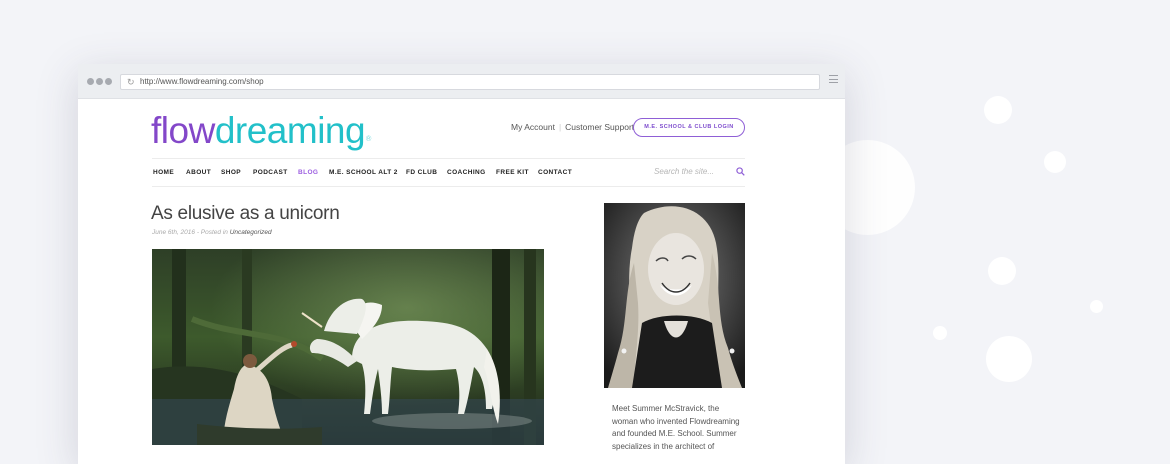 The image size is (1170, 464). What do you see at coordinates (533, 127) in the screenshot?
I see `my-account-link: My Account` at bounding box center [533, 127].